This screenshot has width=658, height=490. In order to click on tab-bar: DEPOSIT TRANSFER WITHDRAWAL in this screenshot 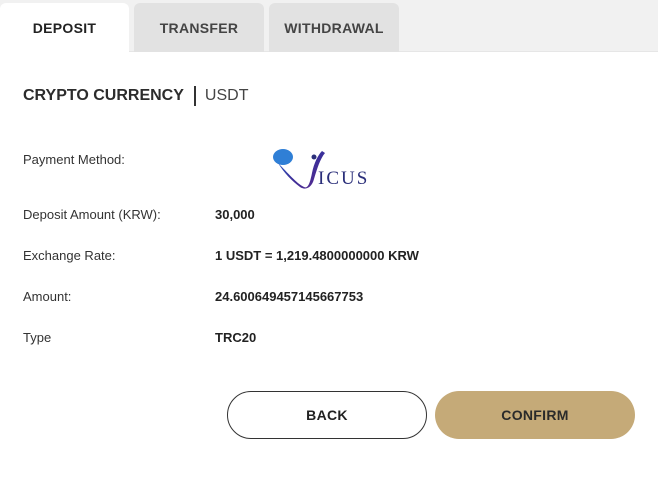, I will do `click(329, 26)`.